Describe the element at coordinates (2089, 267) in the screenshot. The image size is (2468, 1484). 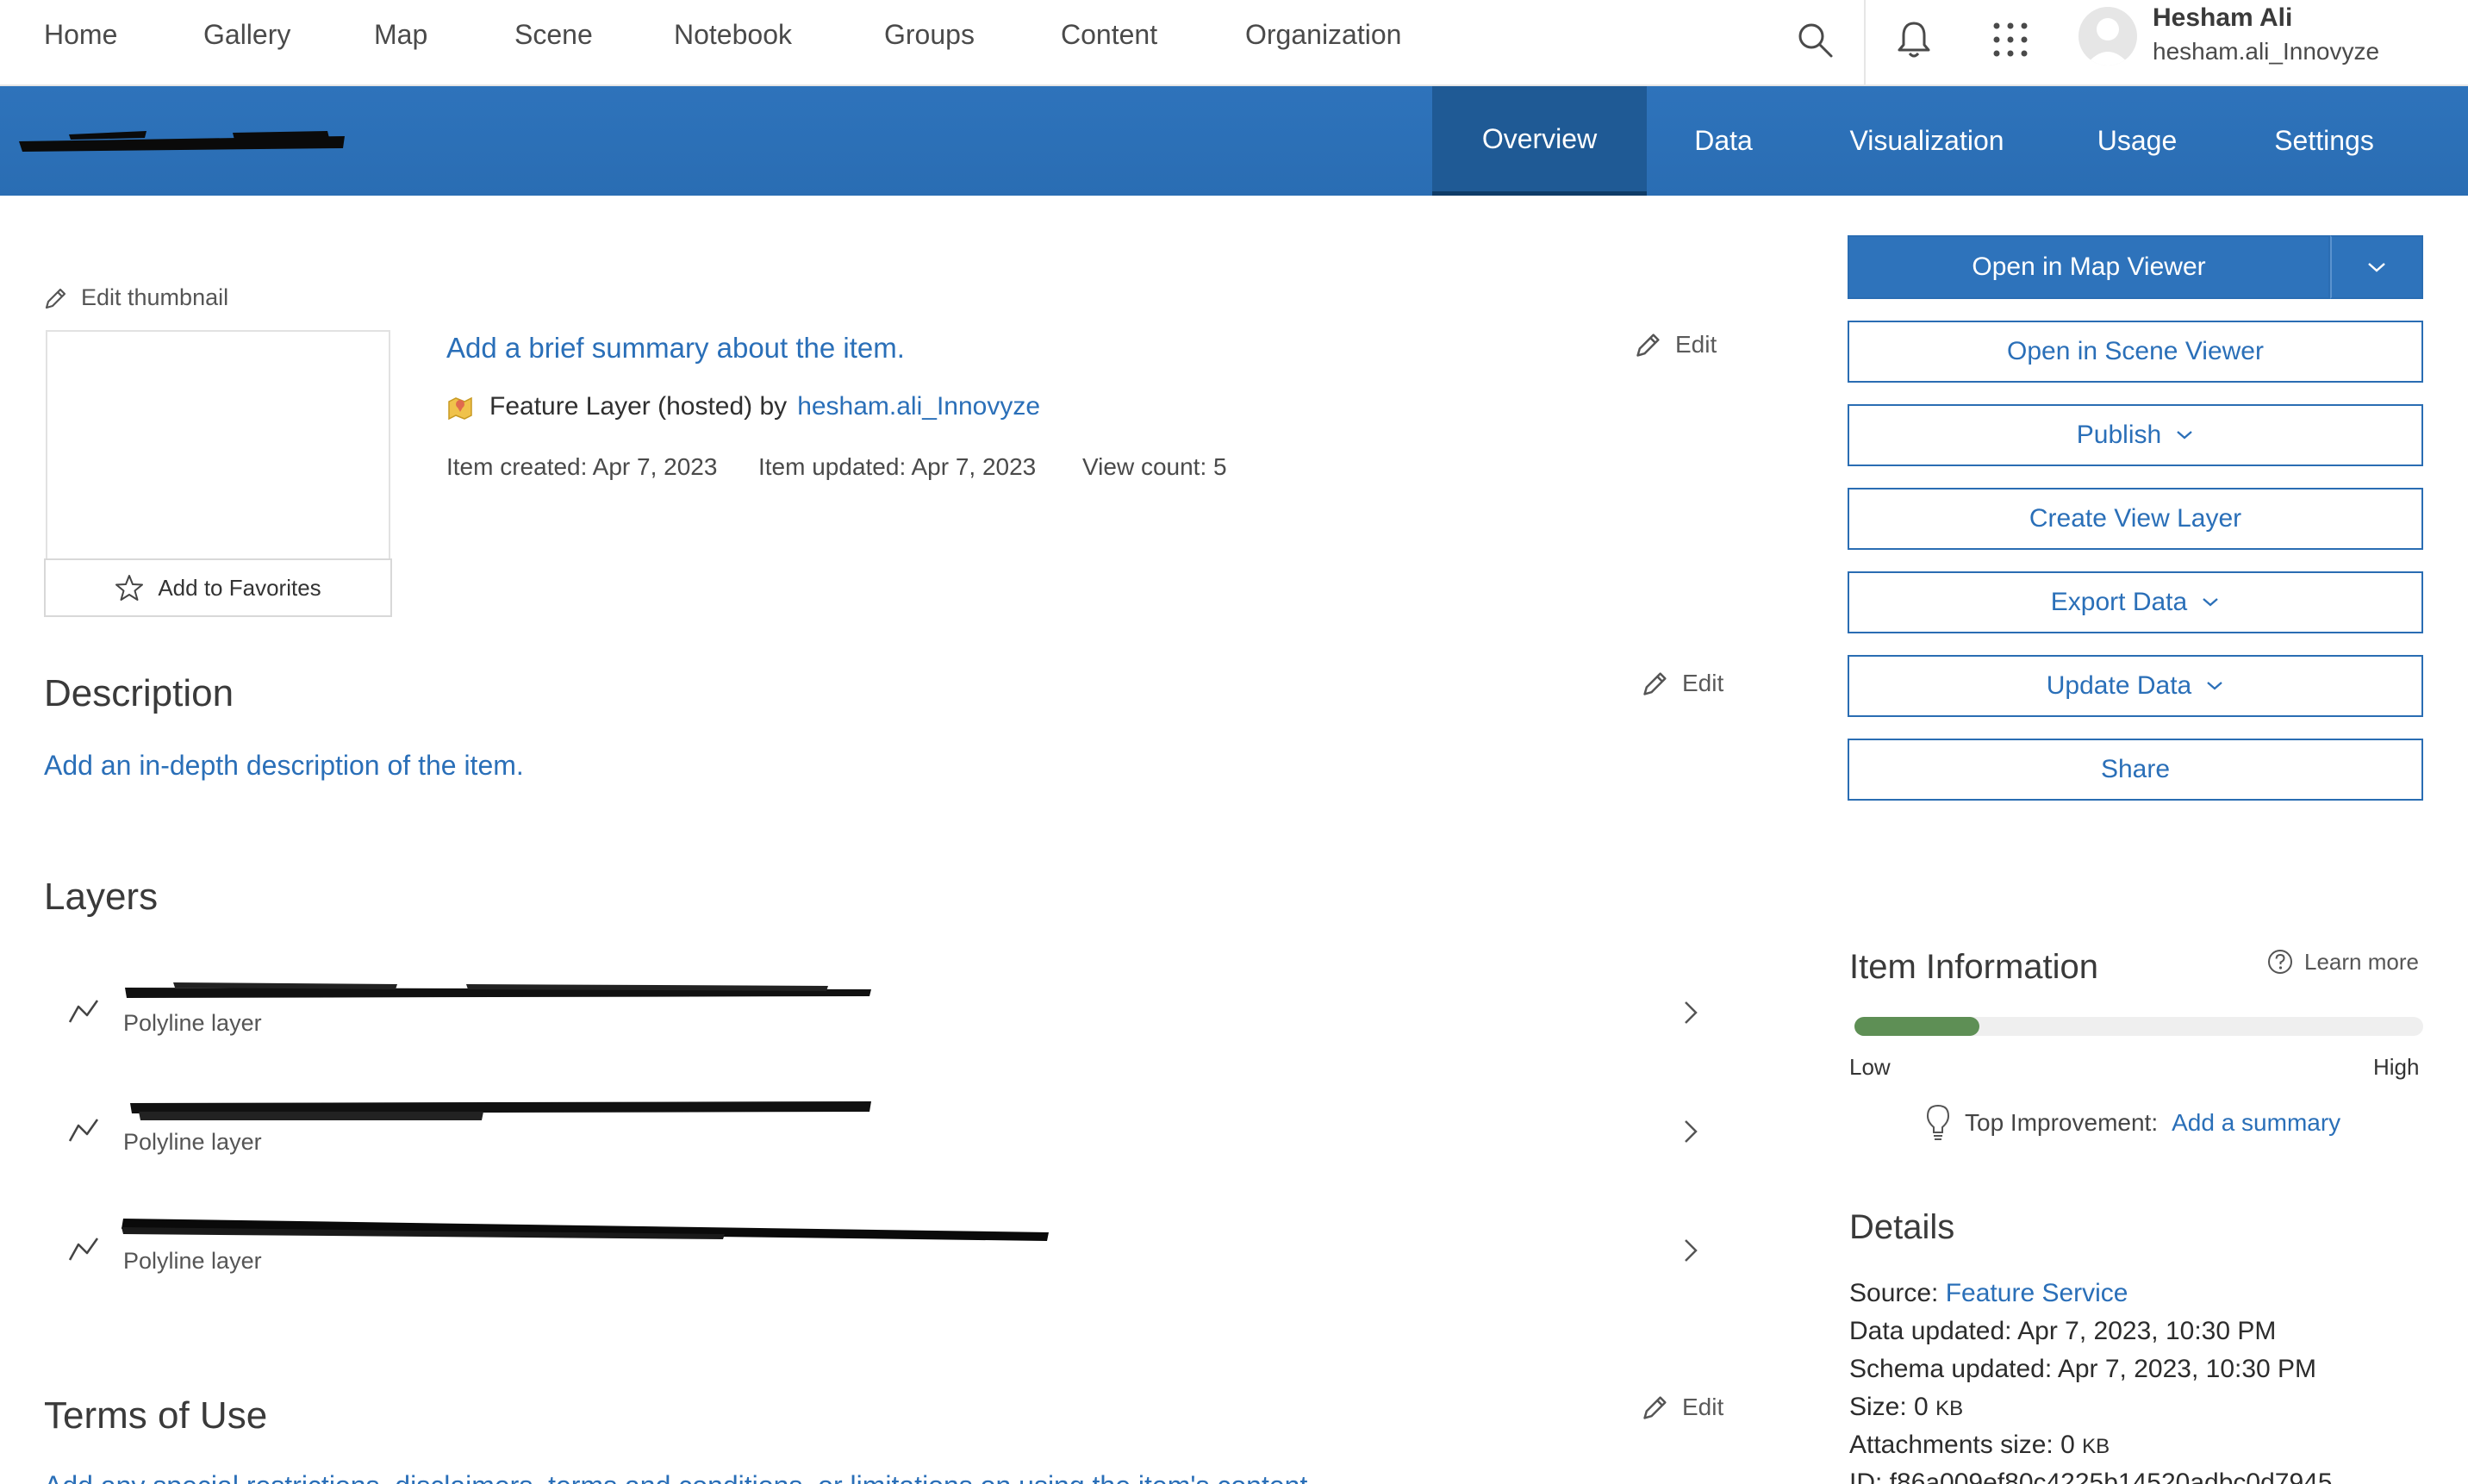
I see `open-in-map-viewer-button: Open in Map Viewer` at that location.